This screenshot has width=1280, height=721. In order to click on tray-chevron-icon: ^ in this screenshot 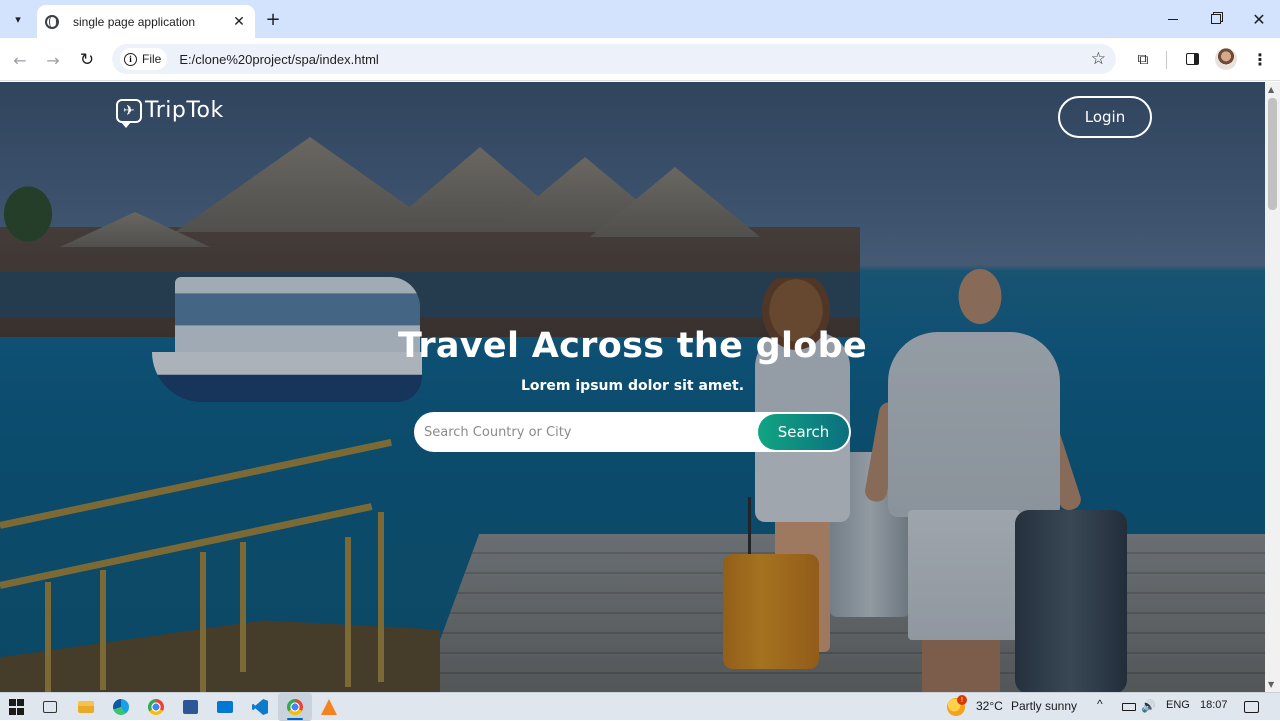, I will do `click(1100, 704)`.